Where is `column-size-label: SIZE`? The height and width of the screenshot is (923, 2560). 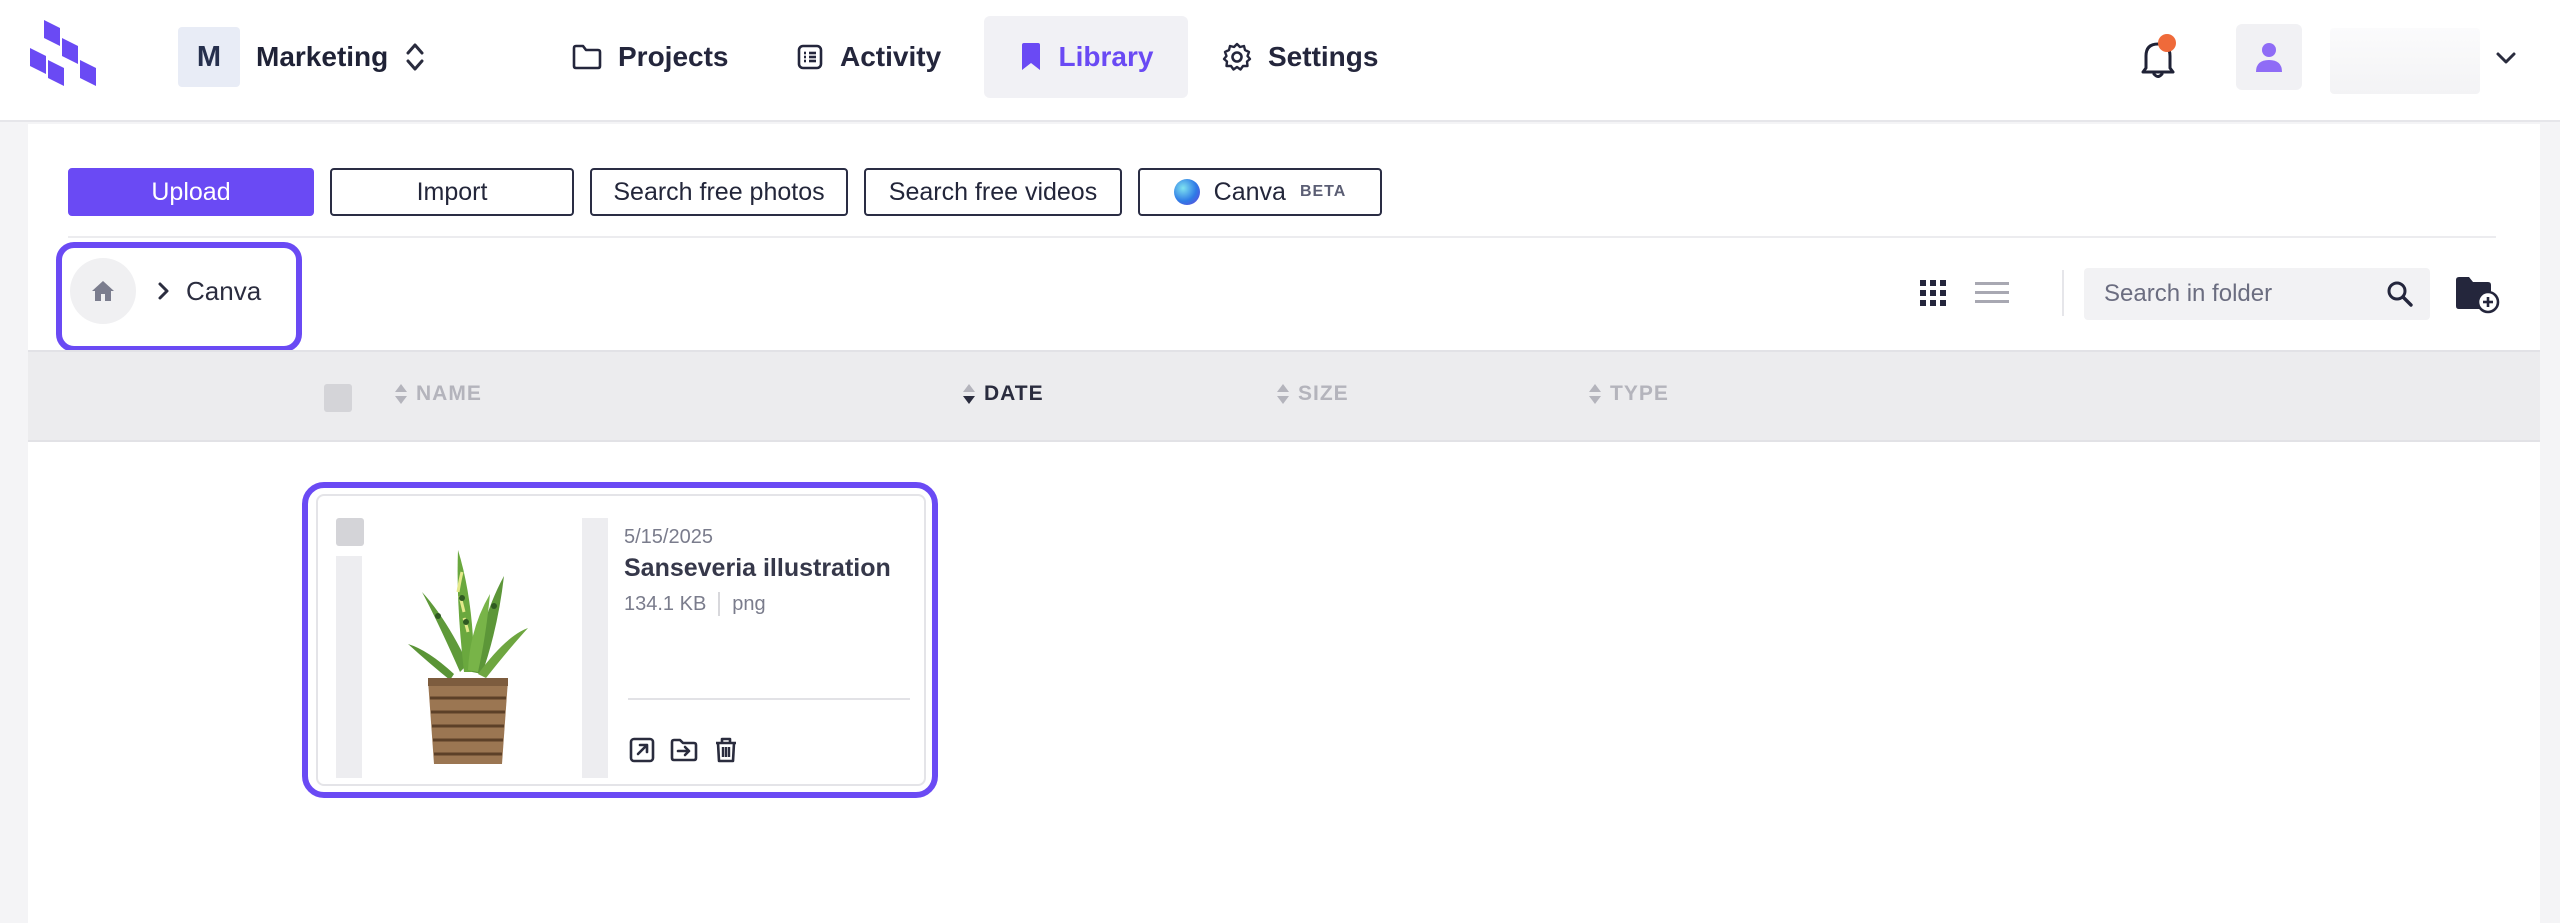
column-size-label: SIZE is located at coordinates (1323, 393).